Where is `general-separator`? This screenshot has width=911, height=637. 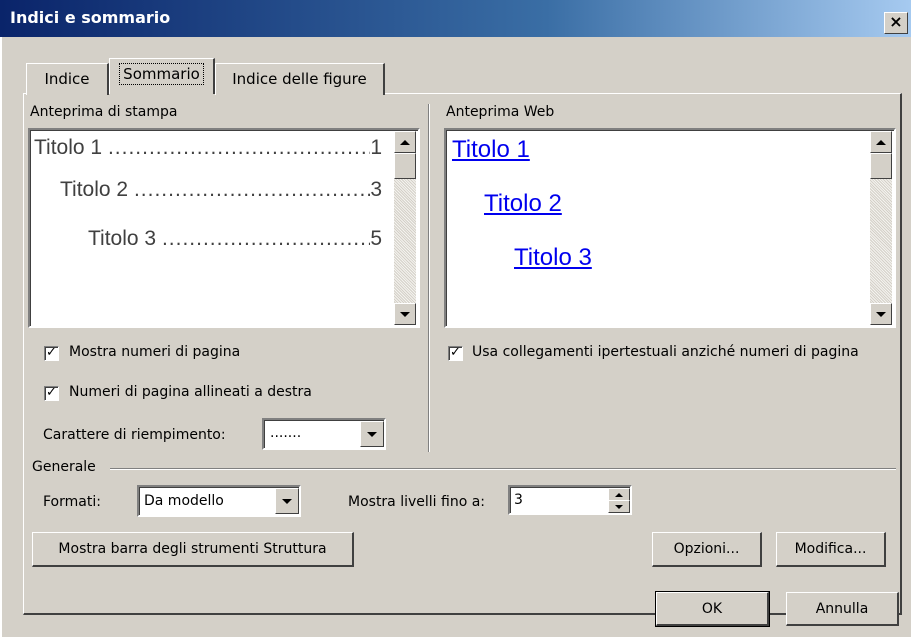 general-separator is located at coordinates (503, 469).